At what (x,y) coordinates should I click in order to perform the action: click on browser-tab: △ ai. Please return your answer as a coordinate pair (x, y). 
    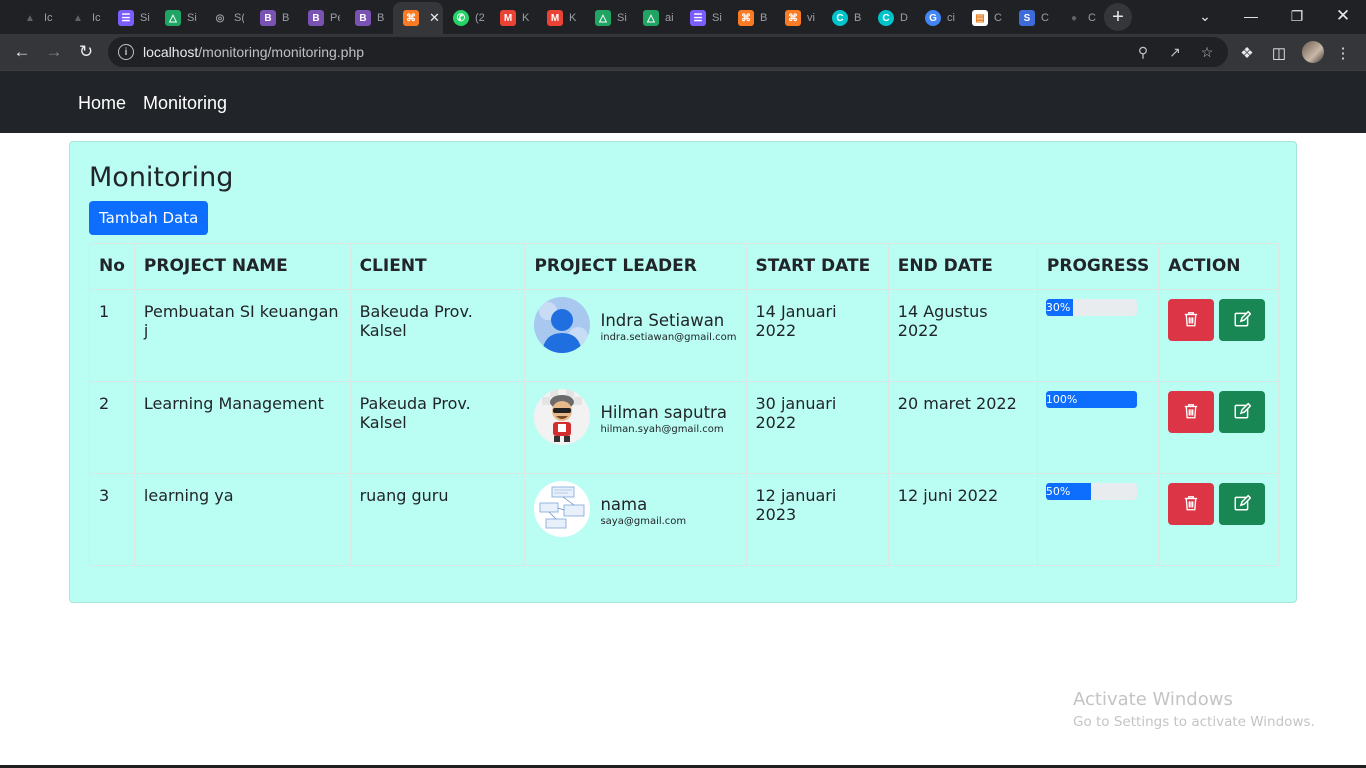
    Looking at the image, I should click on (656, 18).